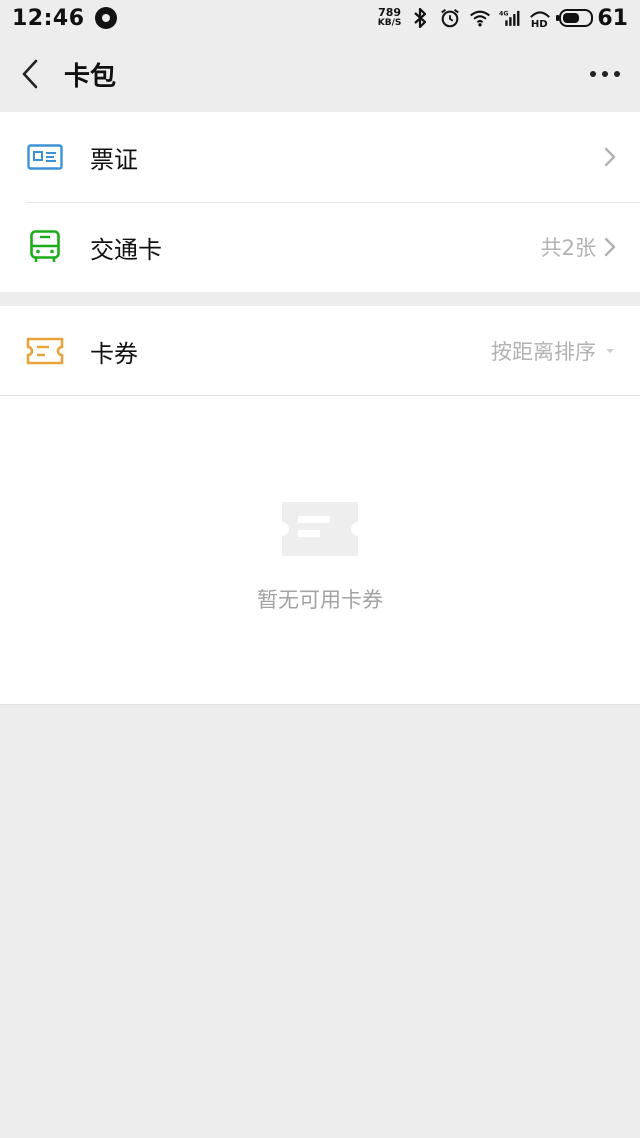  Describe the element at coordinates (510, 18) in the screenshot. I see `signal-4g-icon: 4G` at that location.